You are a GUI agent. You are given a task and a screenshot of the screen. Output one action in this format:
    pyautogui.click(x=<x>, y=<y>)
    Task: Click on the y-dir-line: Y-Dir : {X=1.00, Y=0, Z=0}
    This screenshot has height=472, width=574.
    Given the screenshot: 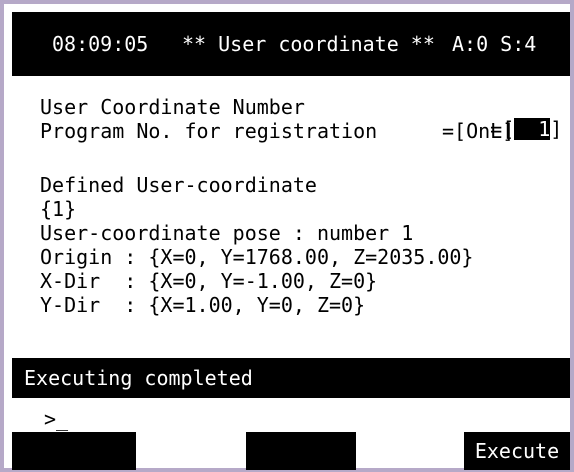 What is the action you would take?
    pyautogui.click(x=203, y=305)
    